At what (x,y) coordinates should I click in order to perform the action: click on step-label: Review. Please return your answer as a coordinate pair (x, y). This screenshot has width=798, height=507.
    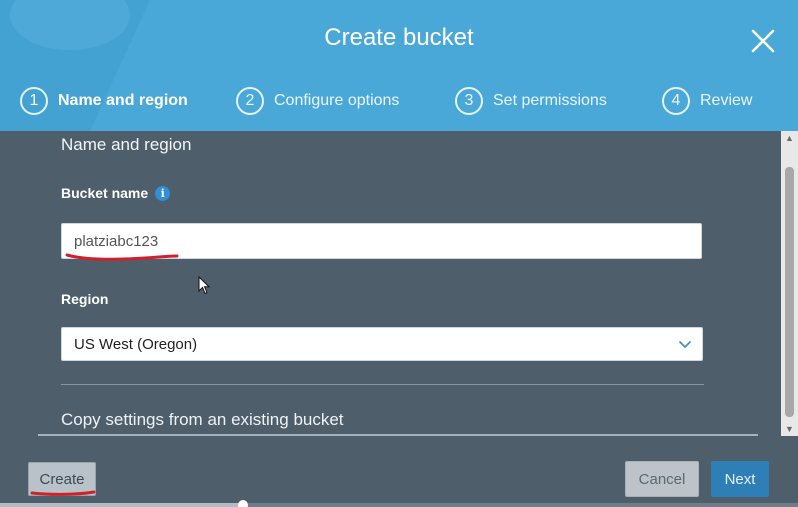
    Looking at the image, I should click on (726, 100).